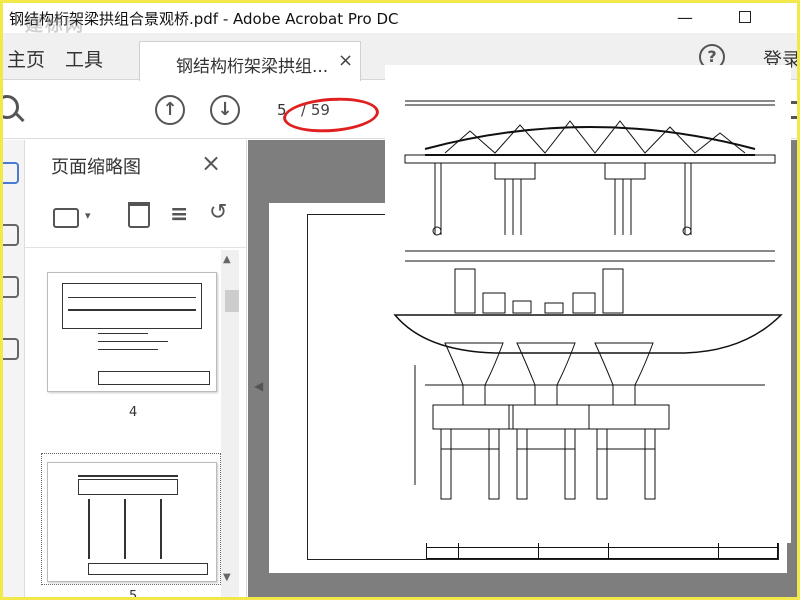  What do you see at coordinates (133, 412) in the screenshot?
I see `thumbnail-page-number: 4` at bounding box center [133, 412].